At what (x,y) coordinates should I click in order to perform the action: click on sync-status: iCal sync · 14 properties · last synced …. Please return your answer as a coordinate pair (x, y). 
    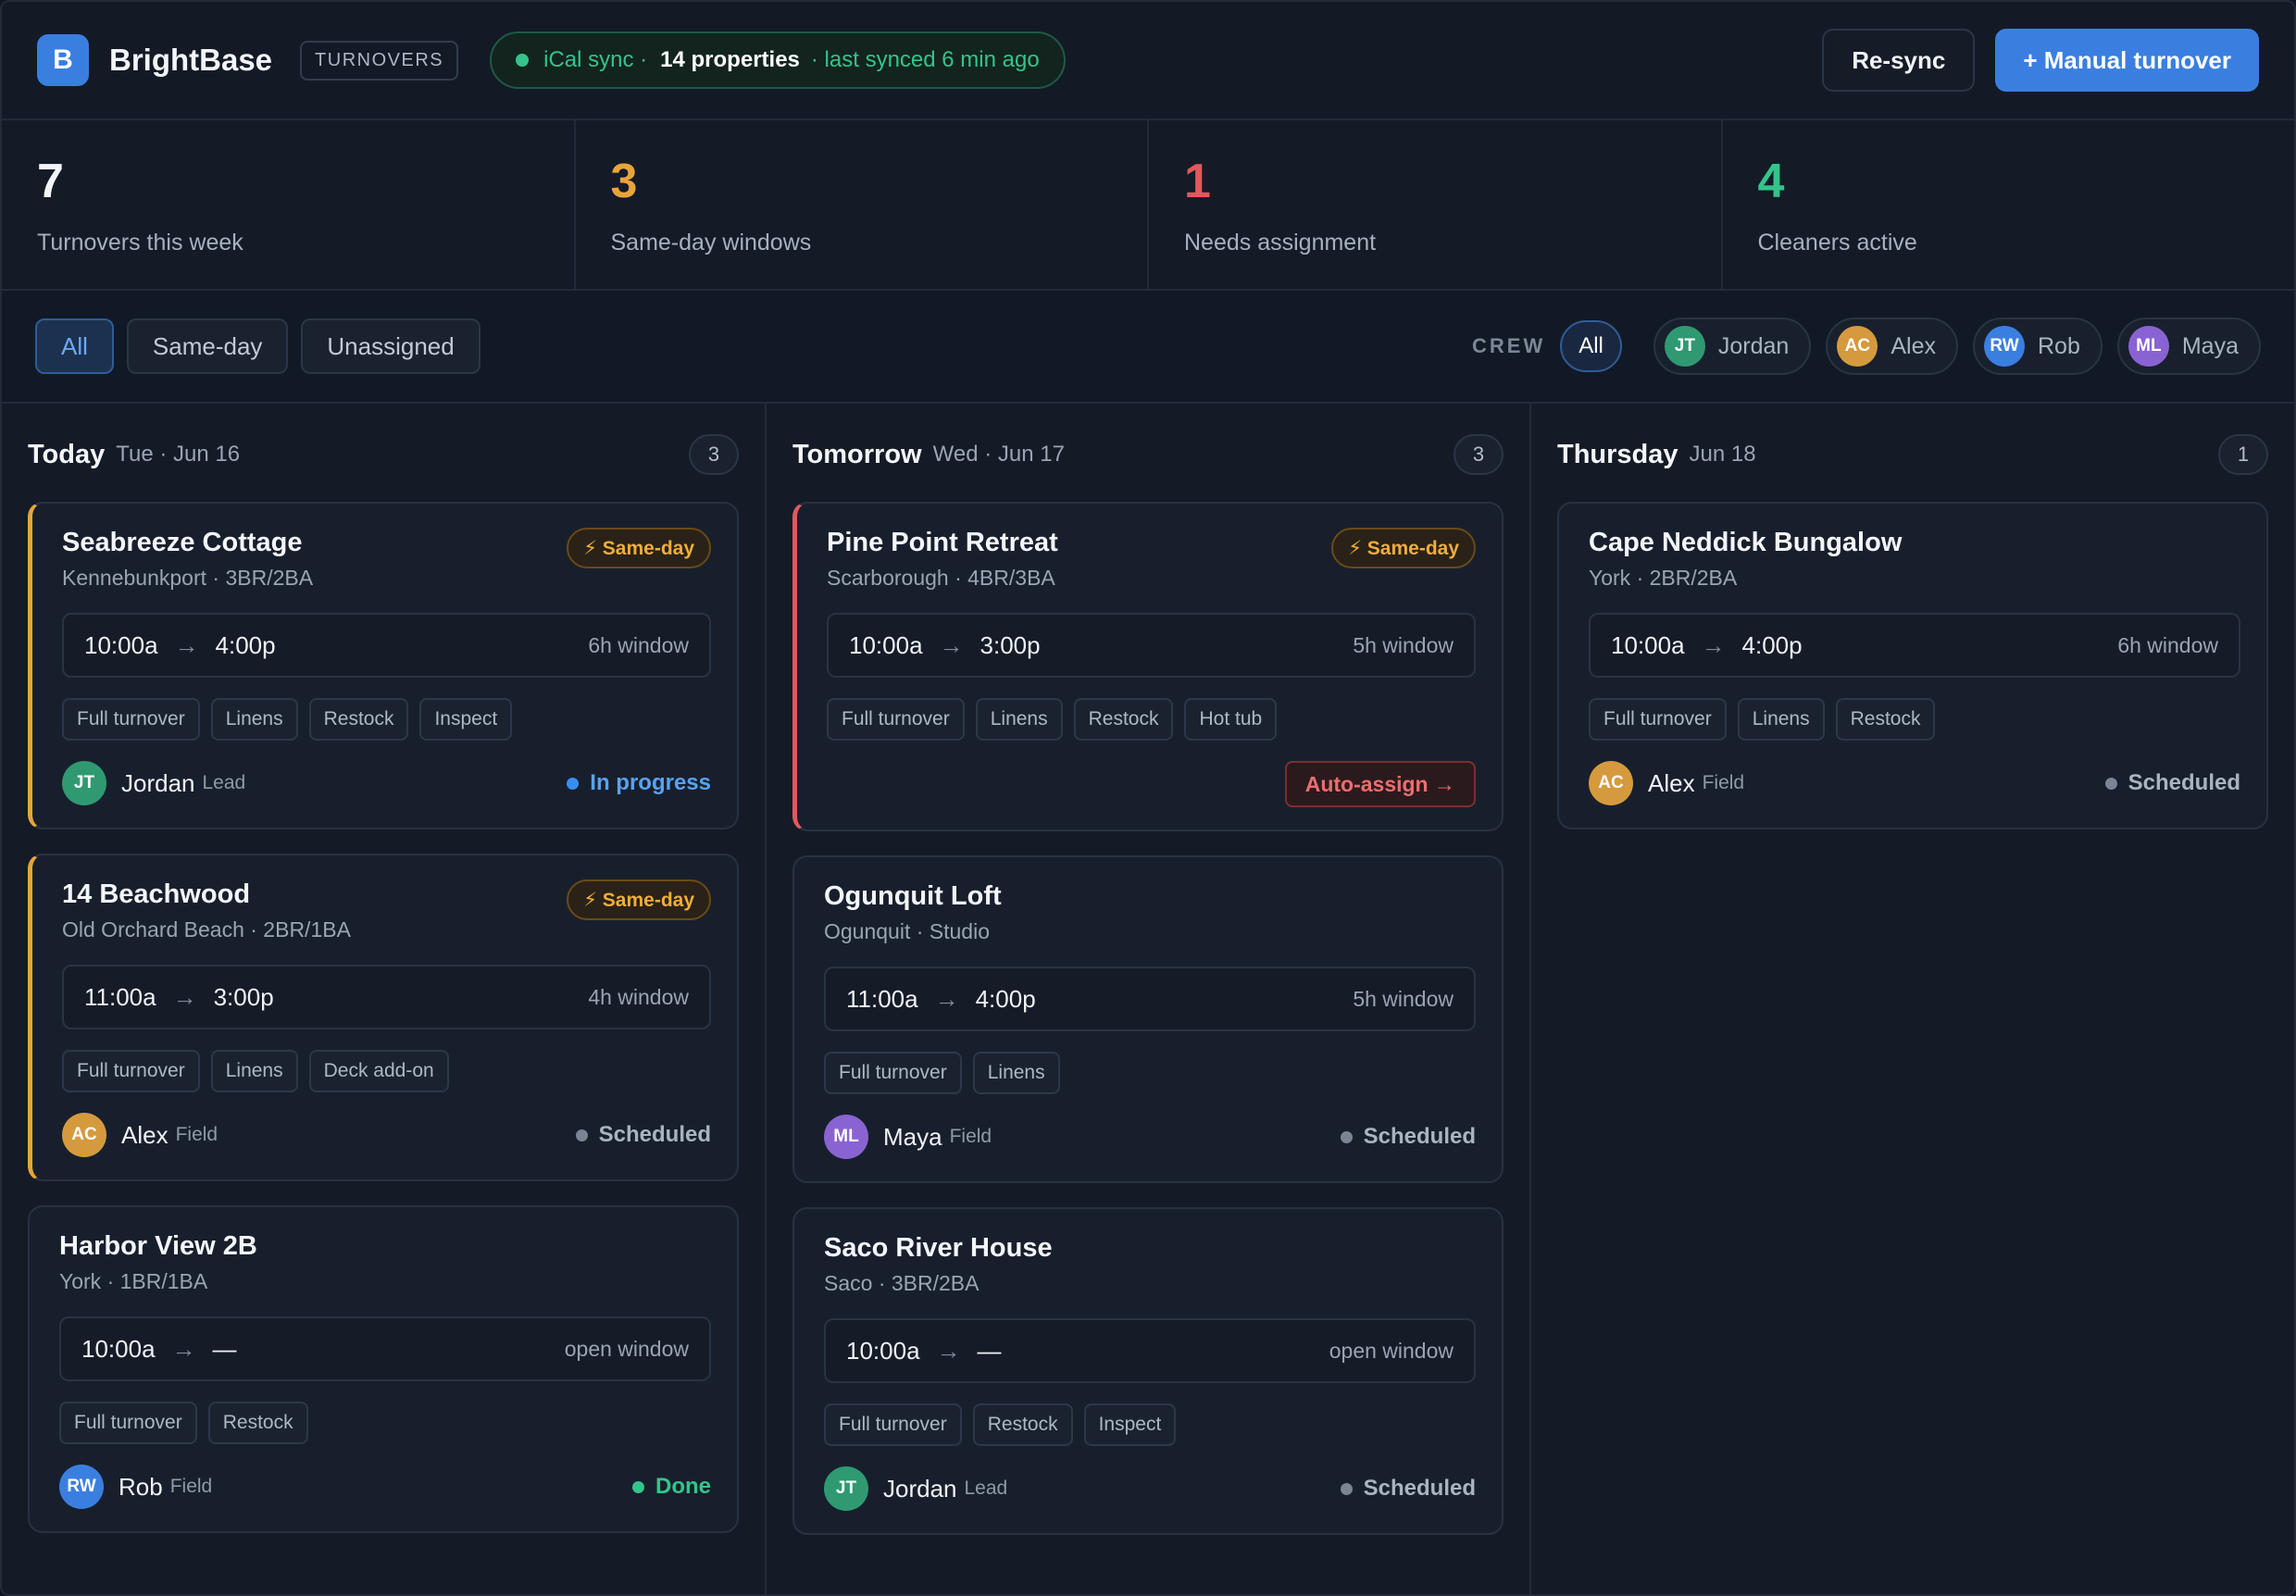
    Looking at the image, I should click on (778, 60).